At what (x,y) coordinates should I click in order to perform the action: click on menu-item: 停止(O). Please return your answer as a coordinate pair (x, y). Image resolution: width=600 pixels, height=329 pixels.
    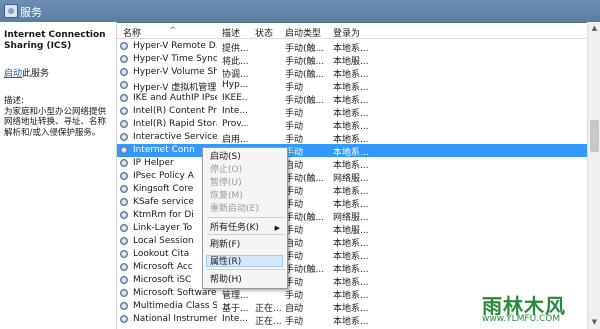
    Looking at the image, I should click on (246, 170).